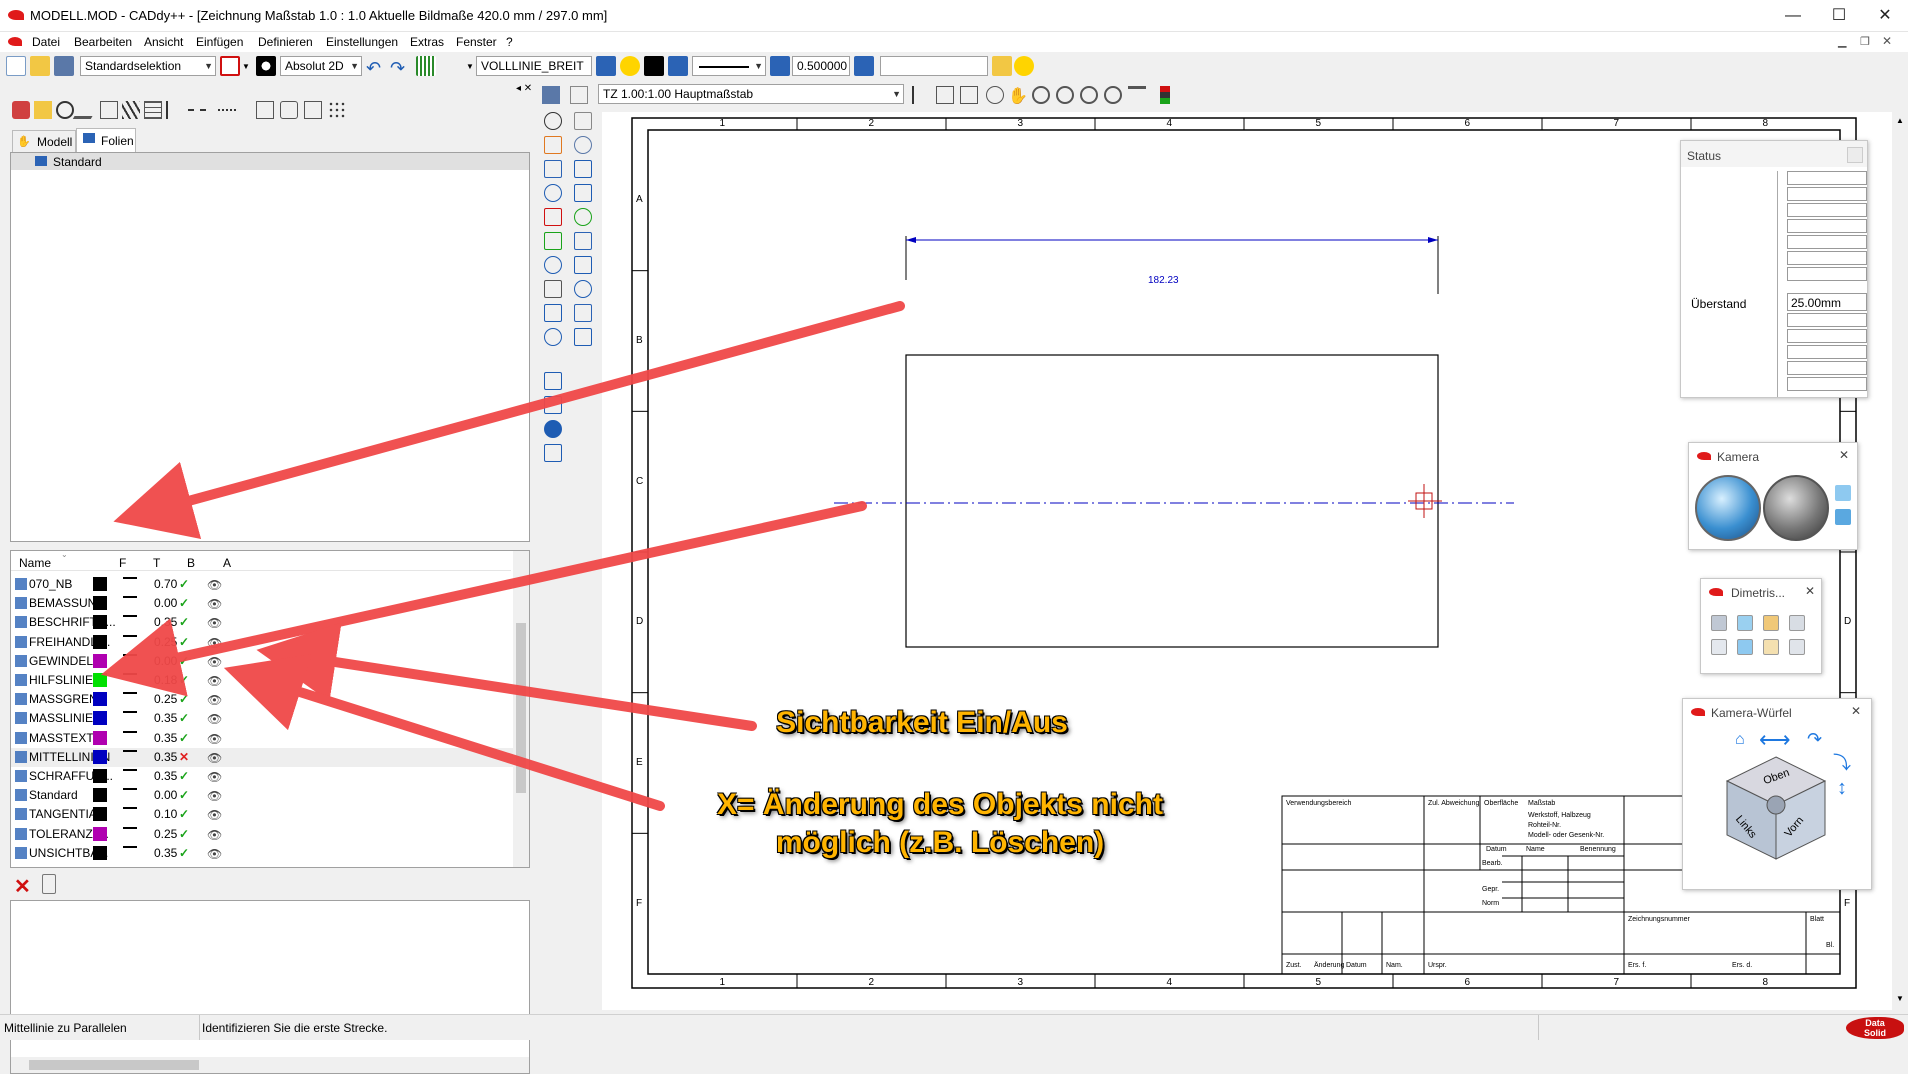 The width and height of the screenshot is (1908, 1074). I want to click on hscroll-thumb, so click(114, 1065).